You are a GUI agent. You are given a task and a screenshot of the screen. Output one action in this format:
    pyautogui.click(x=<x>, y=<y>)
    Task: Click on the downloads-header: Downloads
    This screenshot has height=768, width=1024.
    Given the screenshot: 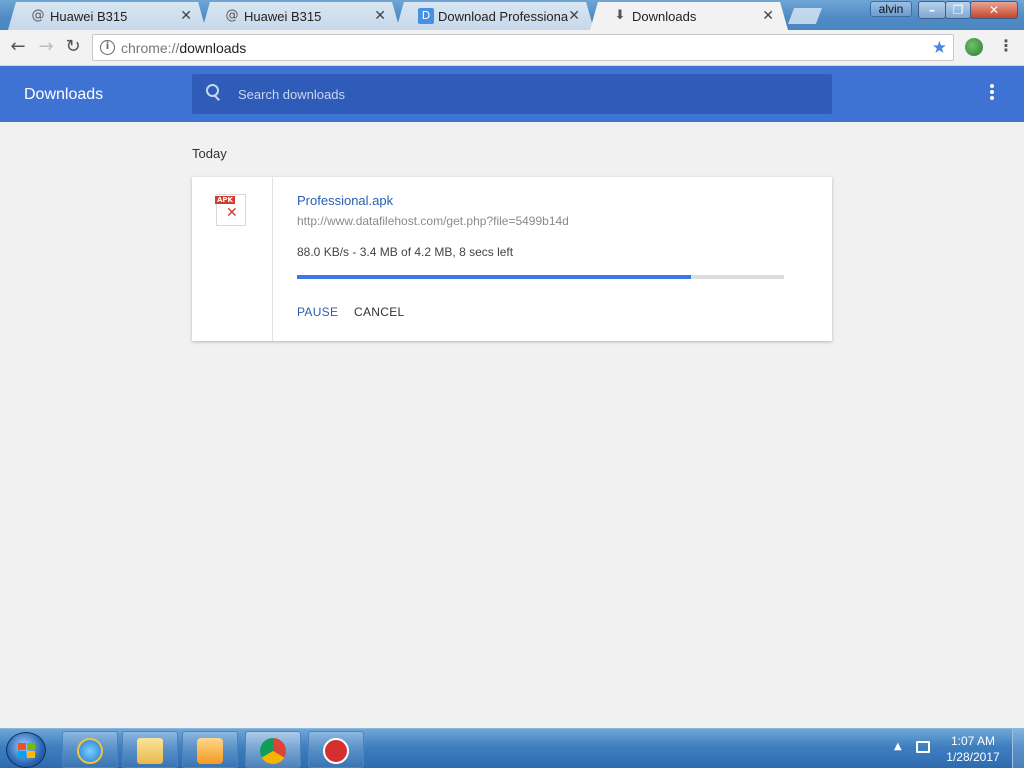 What is the action you would take?
    pyautogui.click(x=512, y=94)
    